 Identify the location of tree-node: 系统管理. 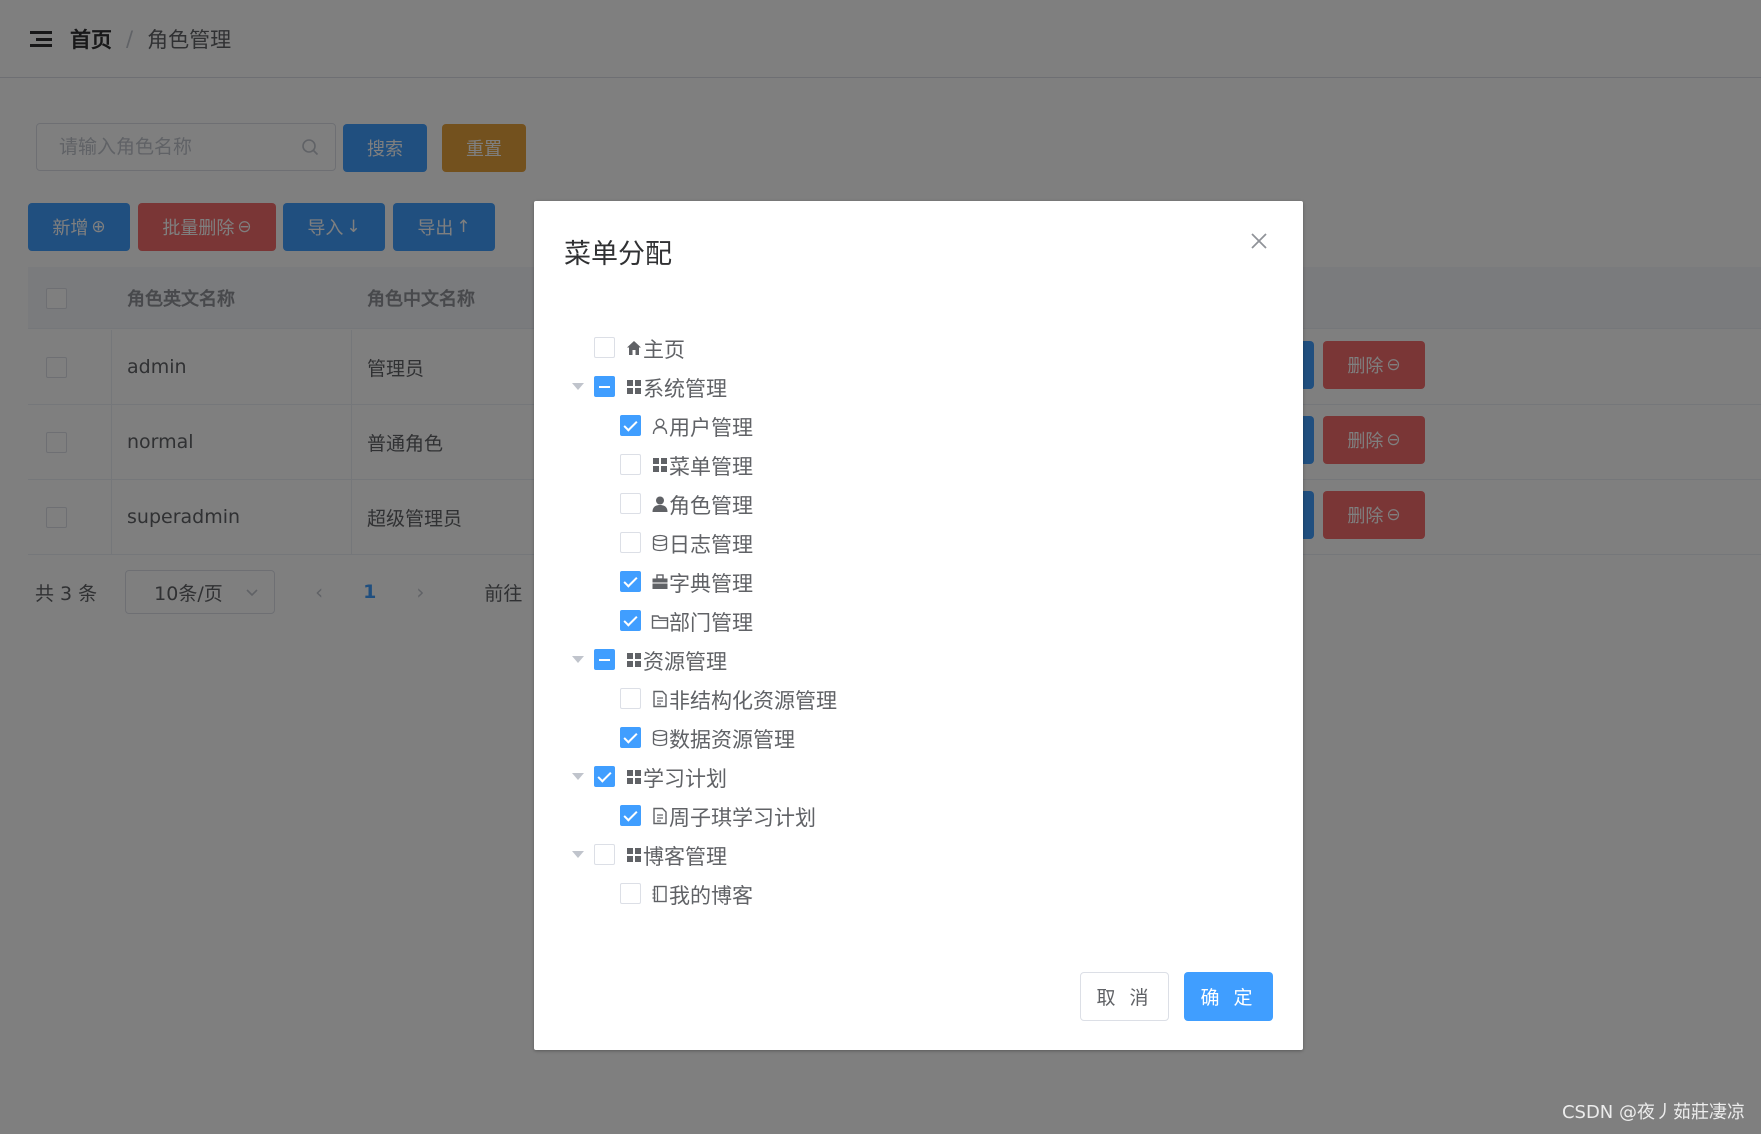
(918, 386).